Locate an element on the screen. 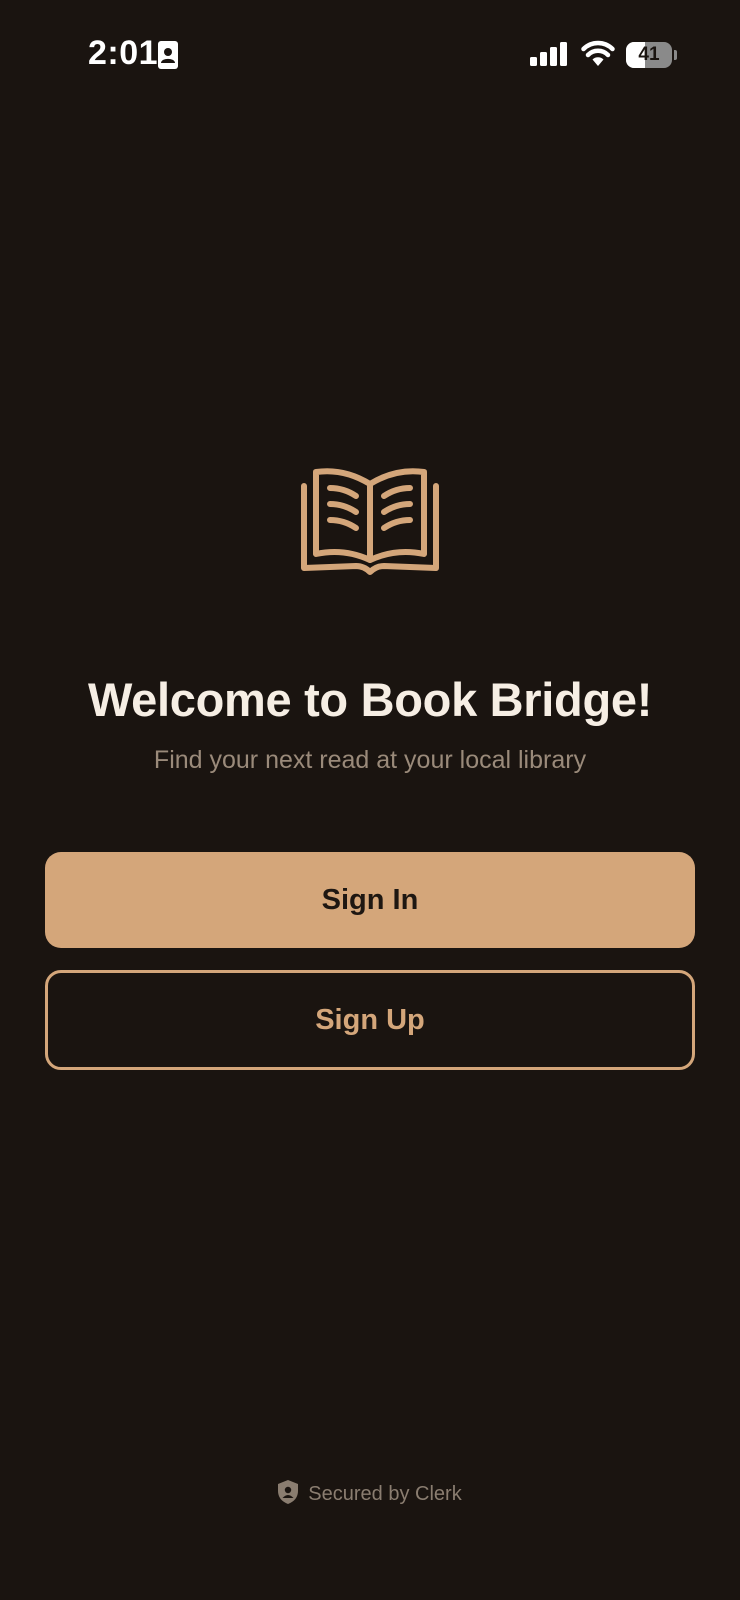  sign-up-button: Sign Up is located at coordinates (370, 1020).